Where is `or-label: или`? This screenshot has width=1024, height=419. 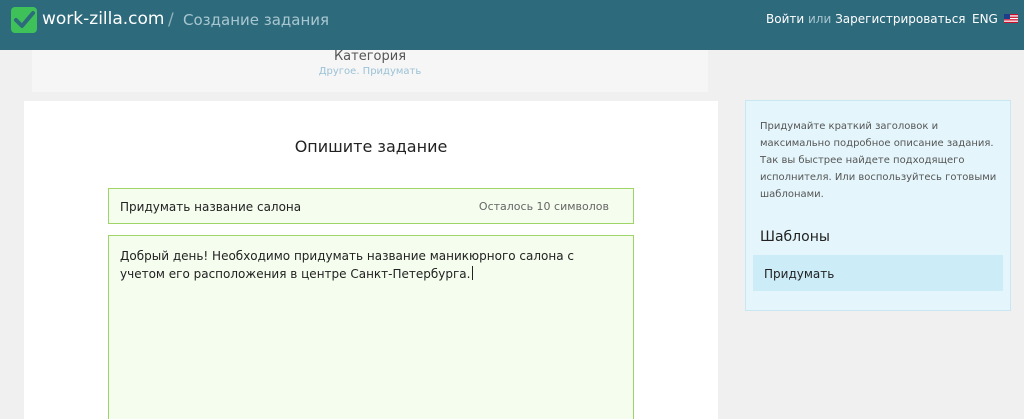 or-label: или is located at coordinates (820, 19).